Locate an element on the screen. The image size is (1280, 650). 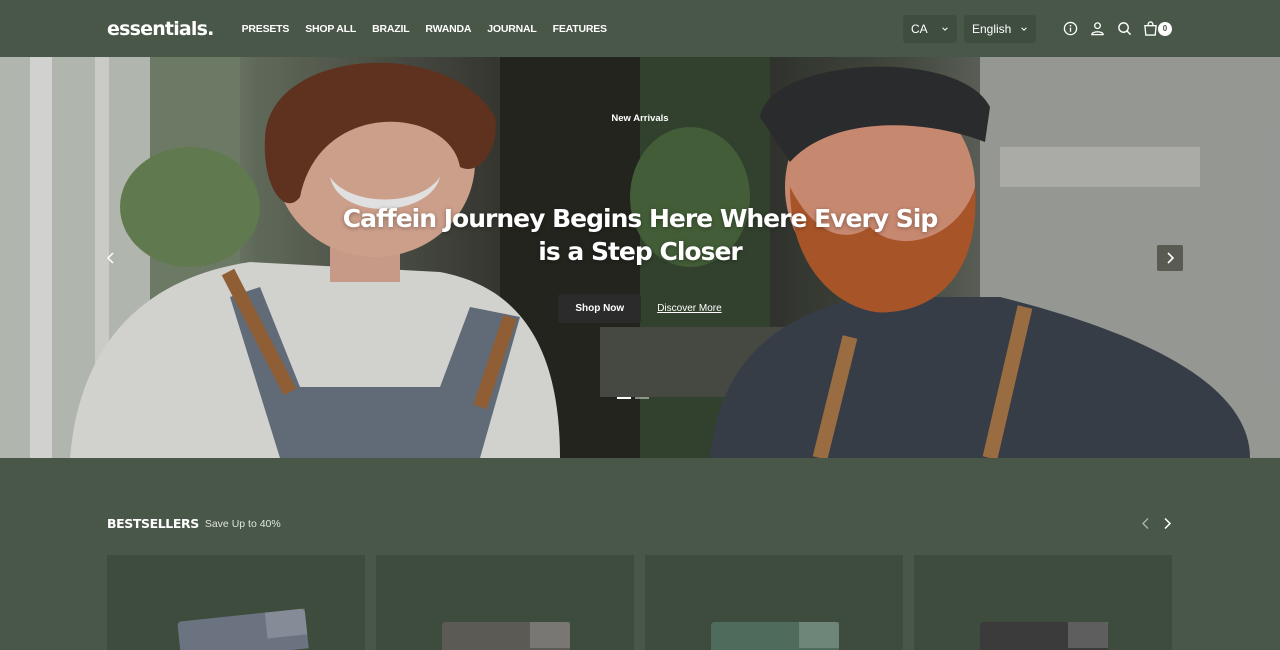
hero-ctas: Shop Now Discover More is located at coordinates (640, 308).